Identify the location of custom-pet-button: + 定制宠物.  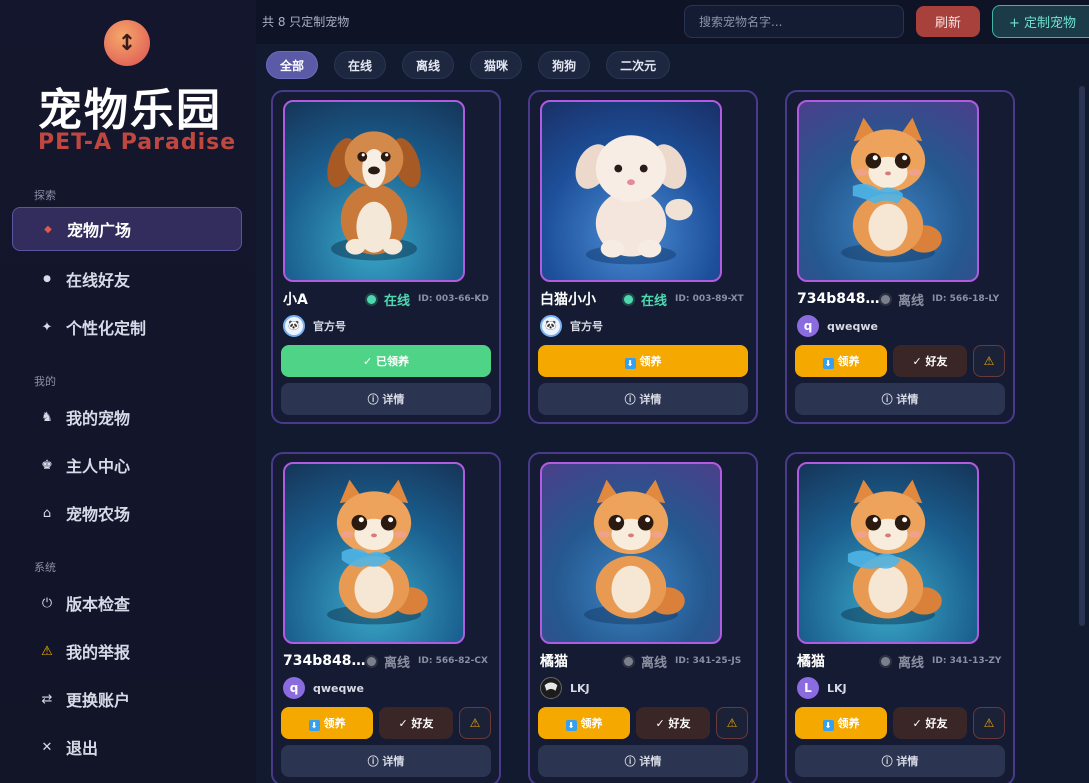
(1040, 21).